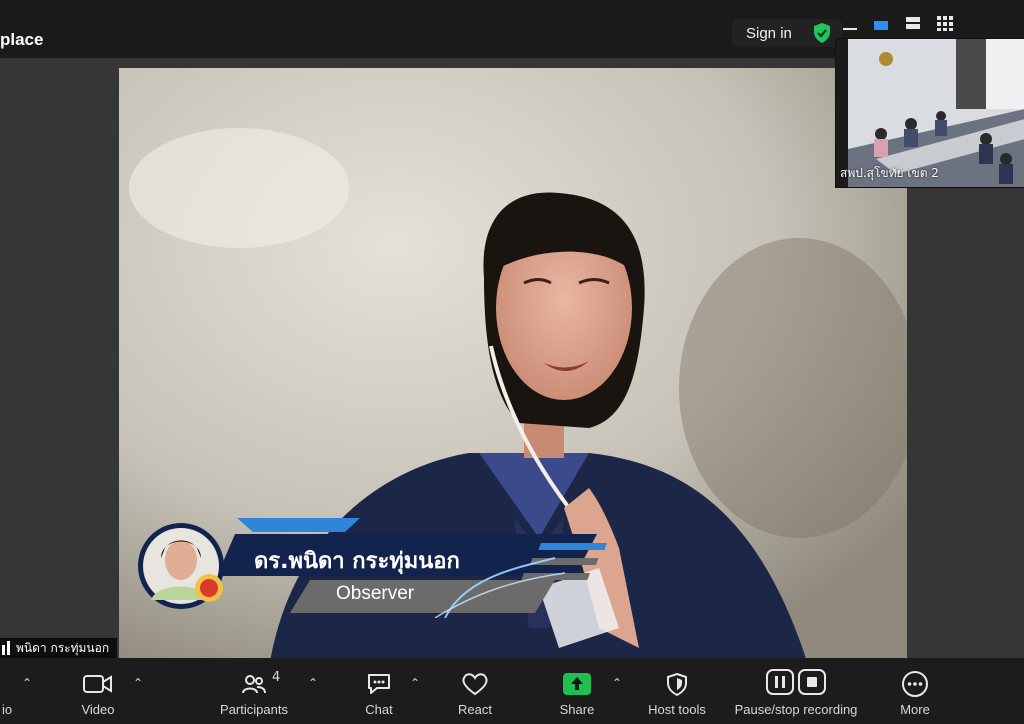 The width and height of the screenshot is (1024, 724). I want to click on chat-button: Chat, so click(379, 691).